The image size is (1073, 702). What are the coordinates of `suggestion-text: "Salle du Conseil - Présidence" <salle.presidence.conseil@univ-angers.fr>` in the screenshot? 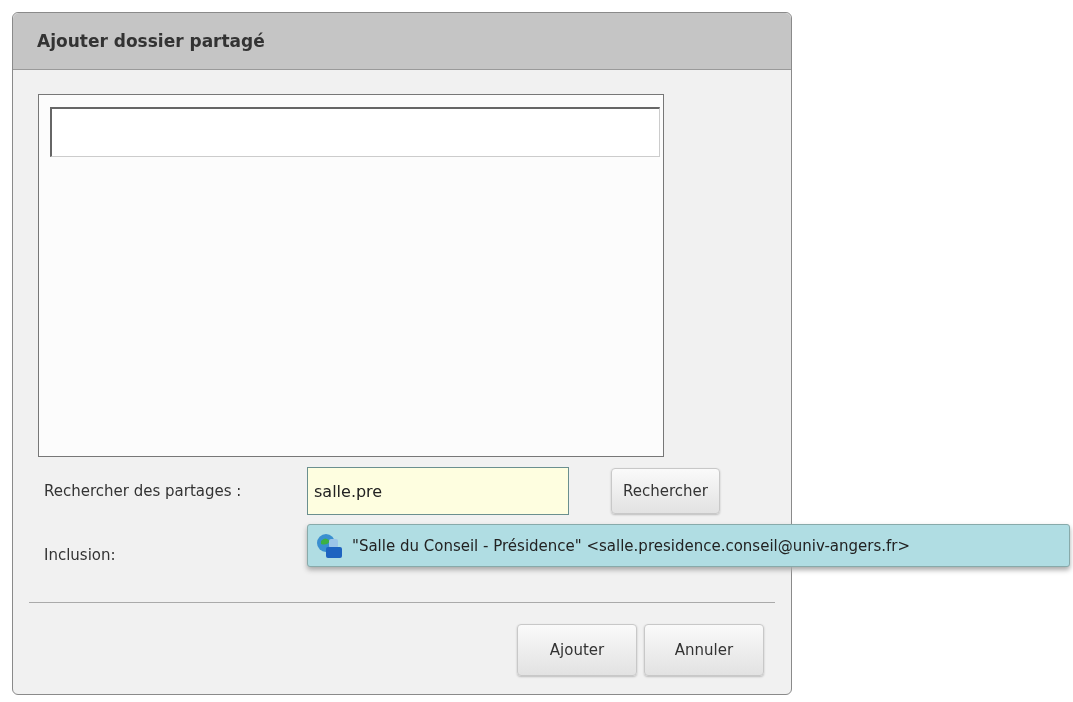 It's located at (631, 545).